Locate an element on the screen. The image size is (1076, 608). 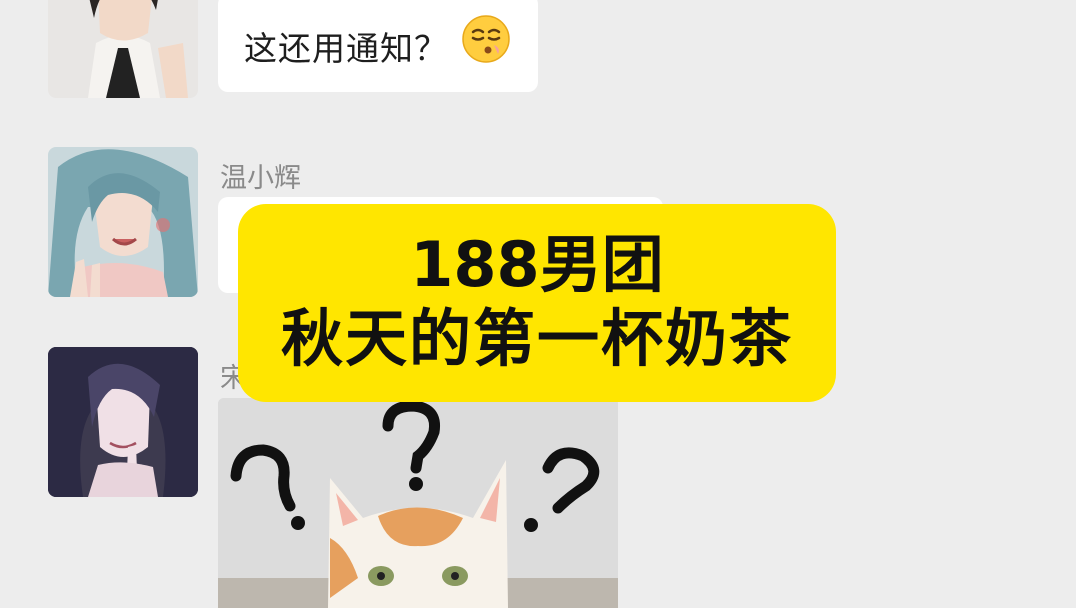
message-bubble-1: 这还用通知？ is located at coordinates (378, 46).